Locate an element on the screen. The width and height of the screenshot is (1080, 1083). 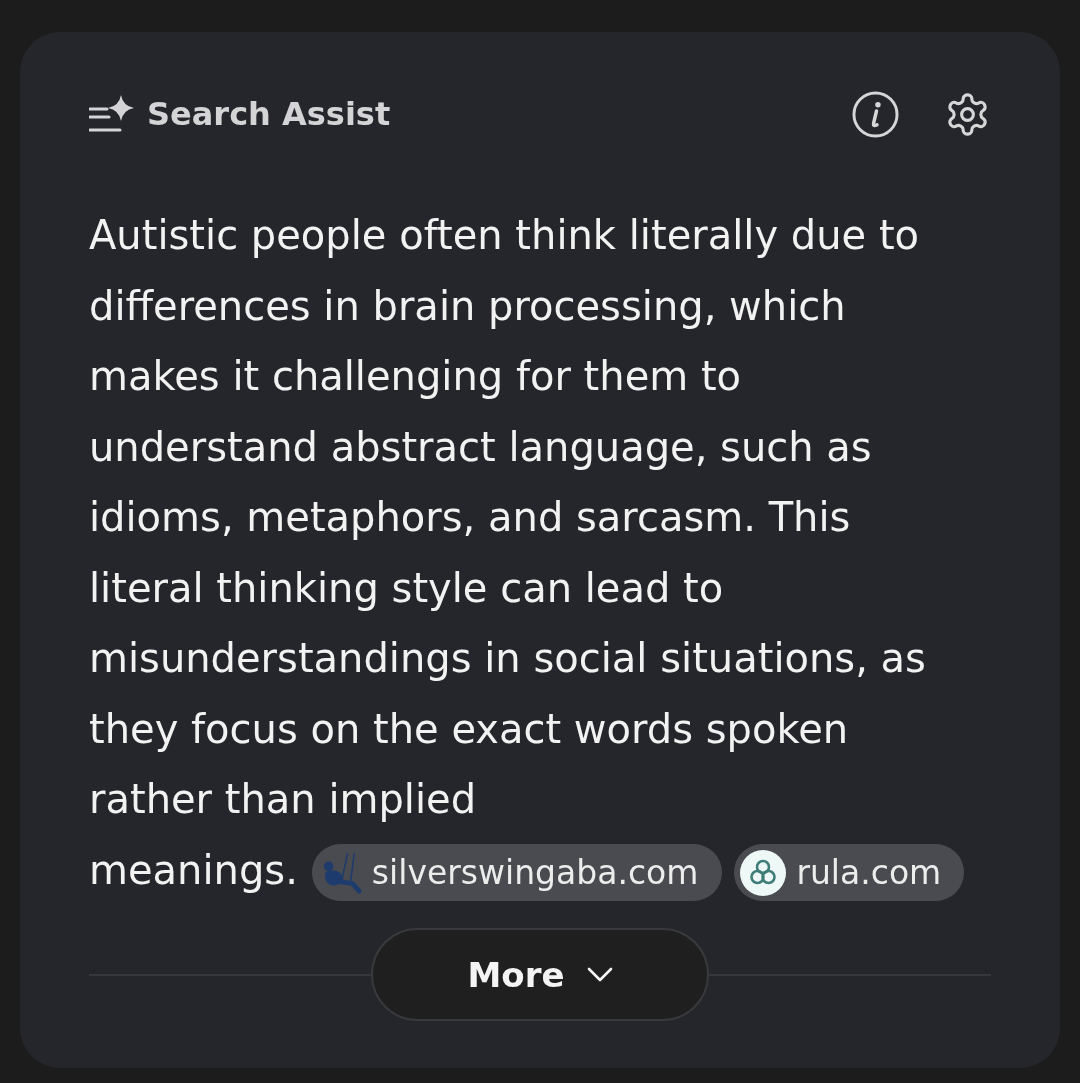
more-button: More is located at coordinates (540, 974).